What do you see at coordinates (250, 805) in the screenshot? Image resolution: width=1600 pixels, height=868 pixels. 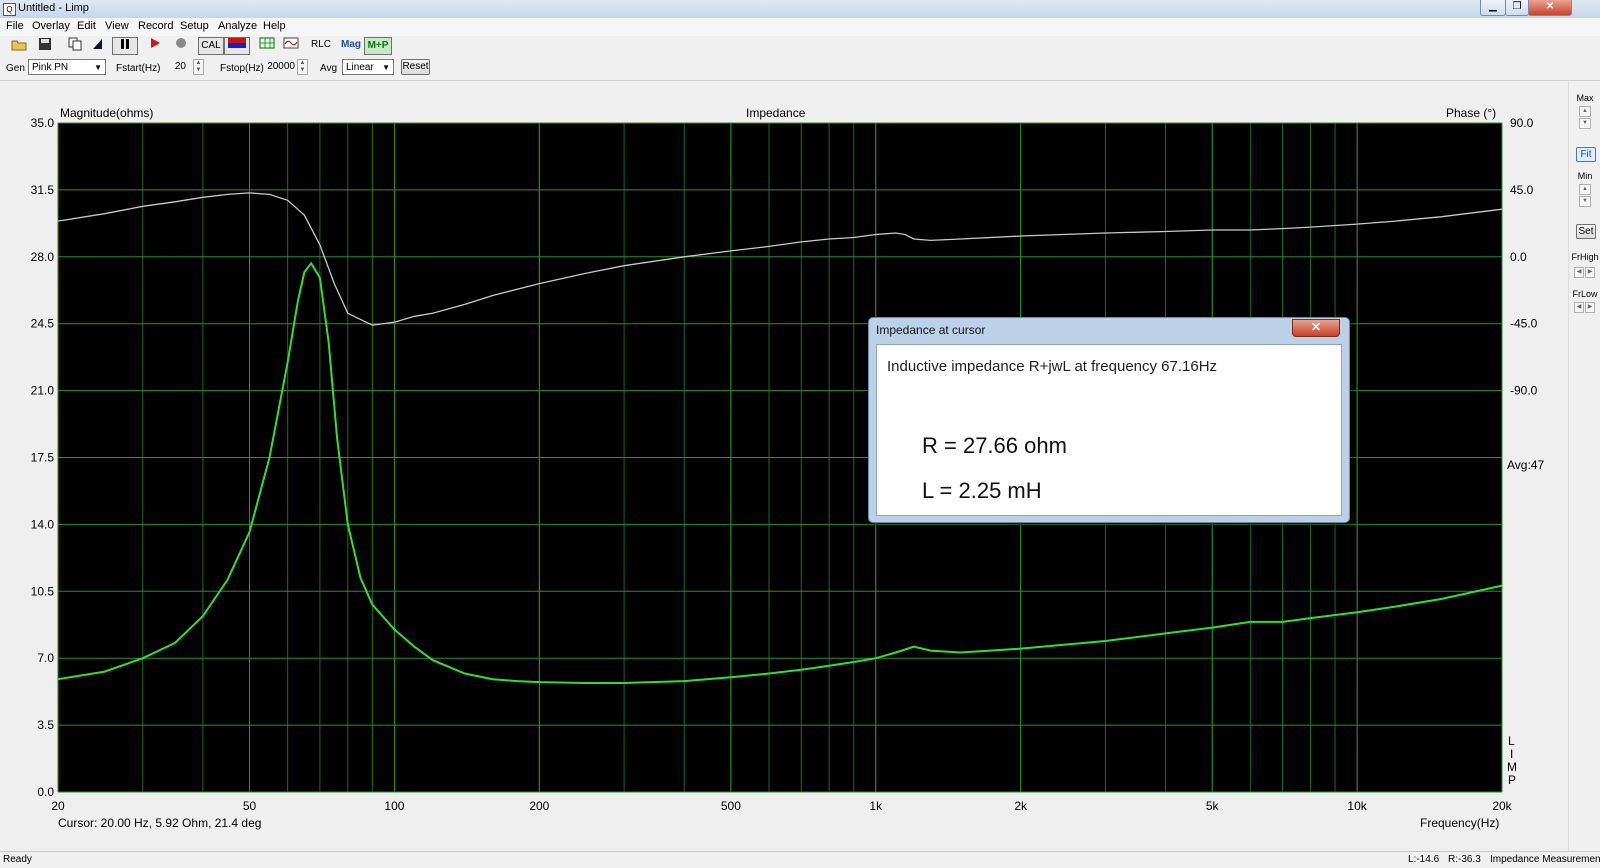 I see `x-tick-label: 50` at bounding box center [250, 805].